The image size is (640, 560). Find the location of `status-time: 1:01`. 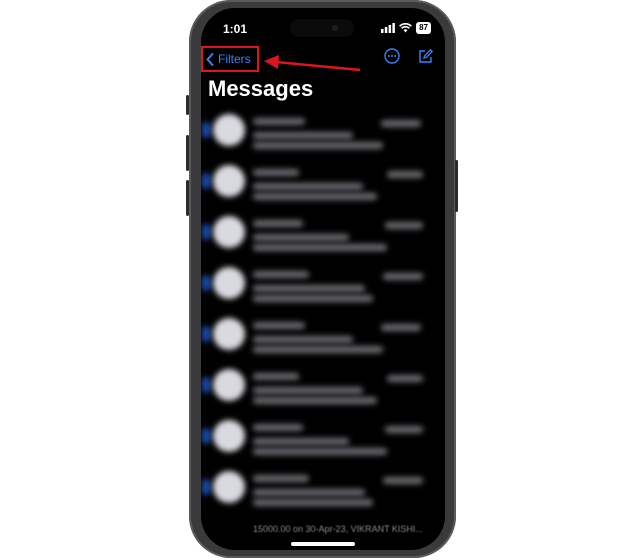

status-time: 1:01 is located at coordinates (235, 29).